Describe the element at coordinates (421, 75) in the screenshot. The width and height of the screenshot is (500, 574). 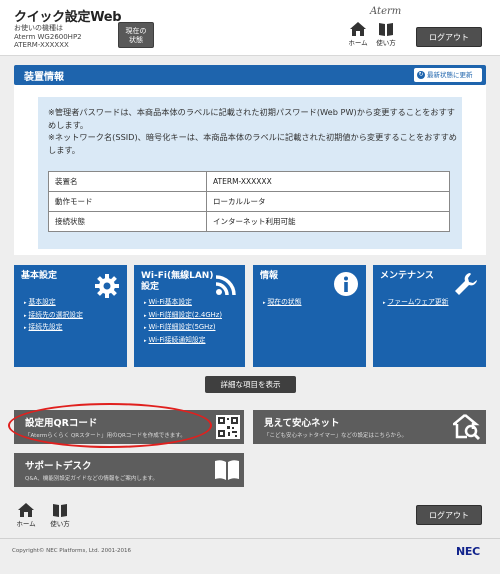
I see `refresh-icon: ↻` at that location.